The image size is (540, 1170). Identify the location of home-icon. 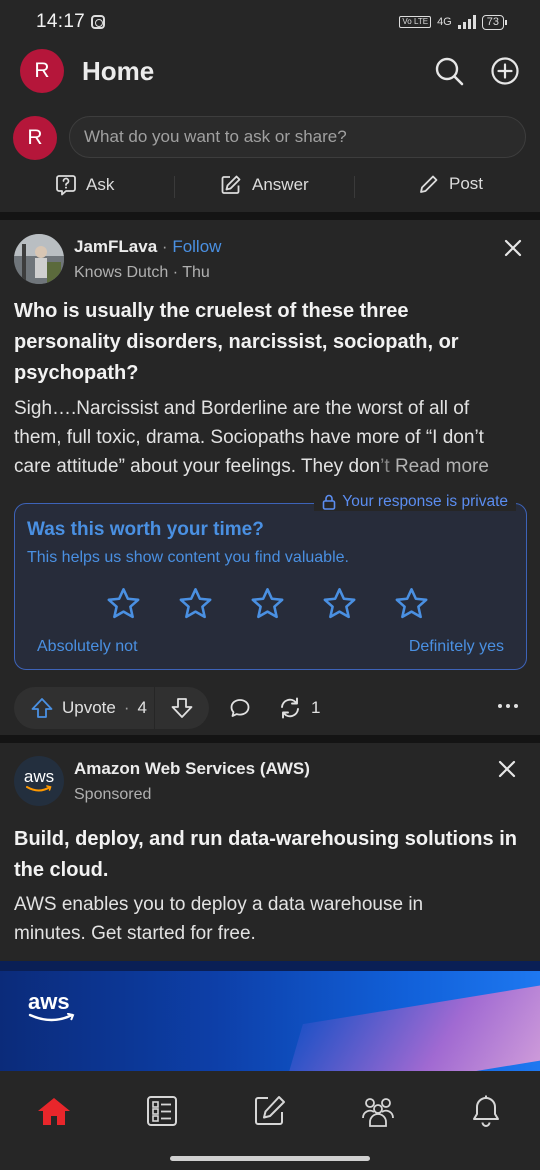
(54, 1111).